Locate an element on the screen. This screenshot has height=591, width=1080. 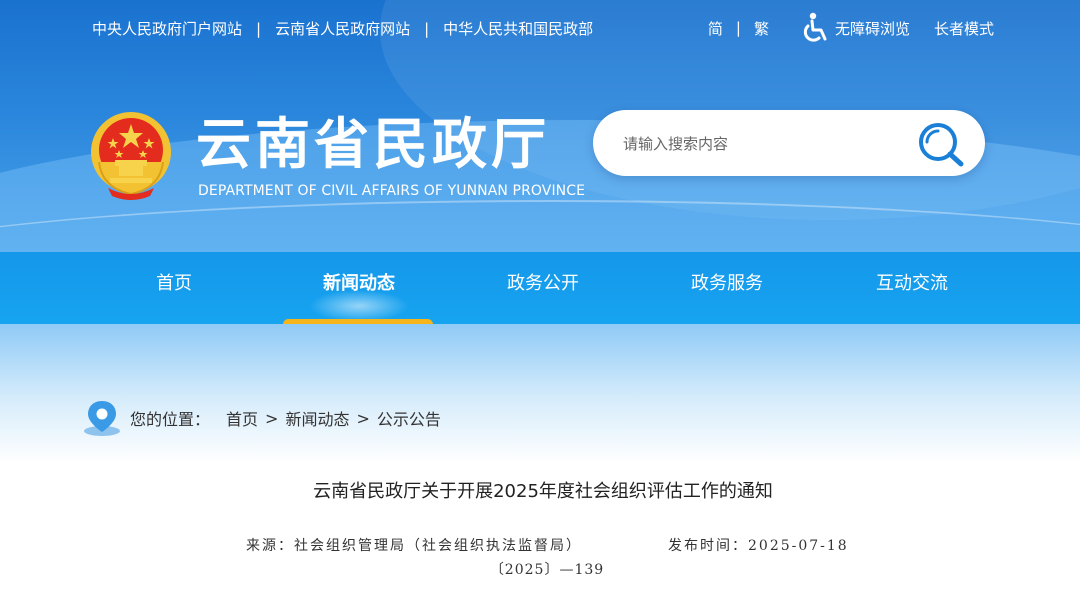
search-icon is located at coordinates (941, 144).